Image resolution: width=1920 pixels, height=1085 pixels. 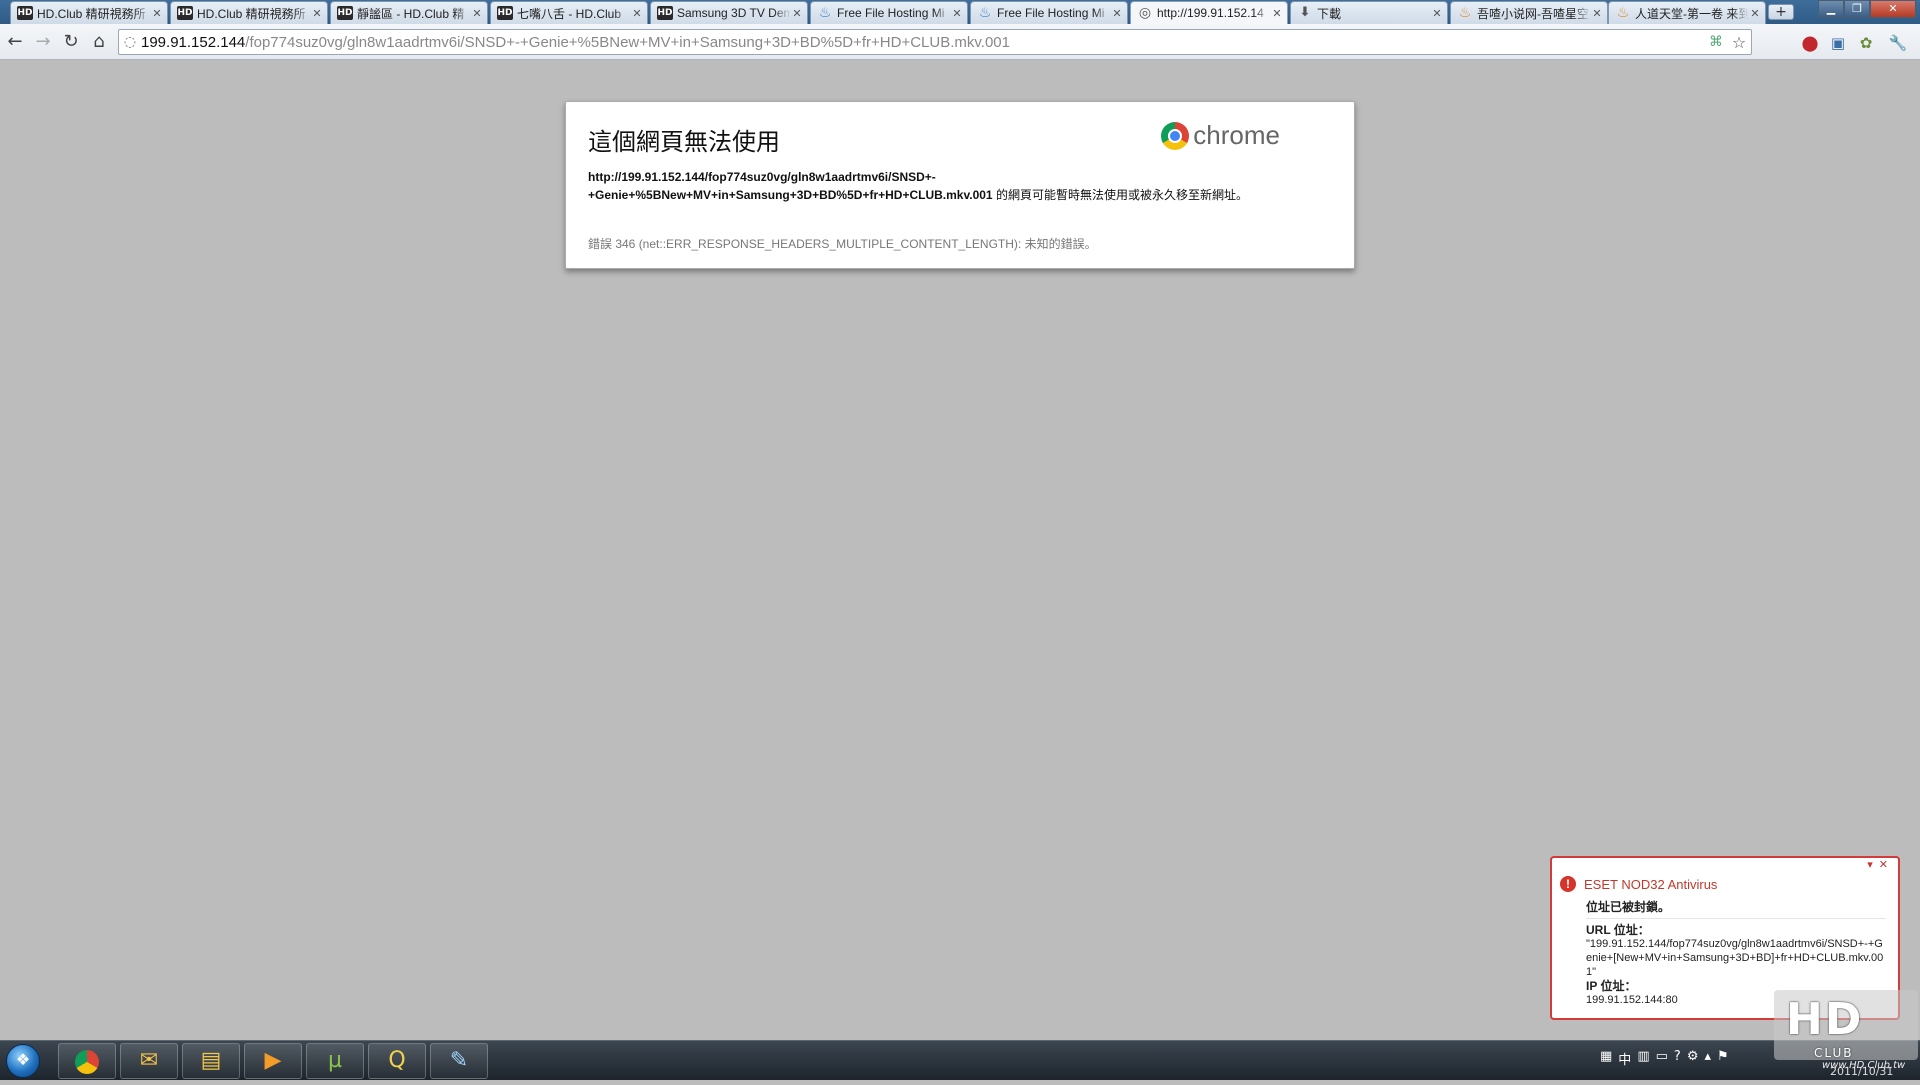 I want to click on close-icon: ✕, so click(x=1886, y=865).